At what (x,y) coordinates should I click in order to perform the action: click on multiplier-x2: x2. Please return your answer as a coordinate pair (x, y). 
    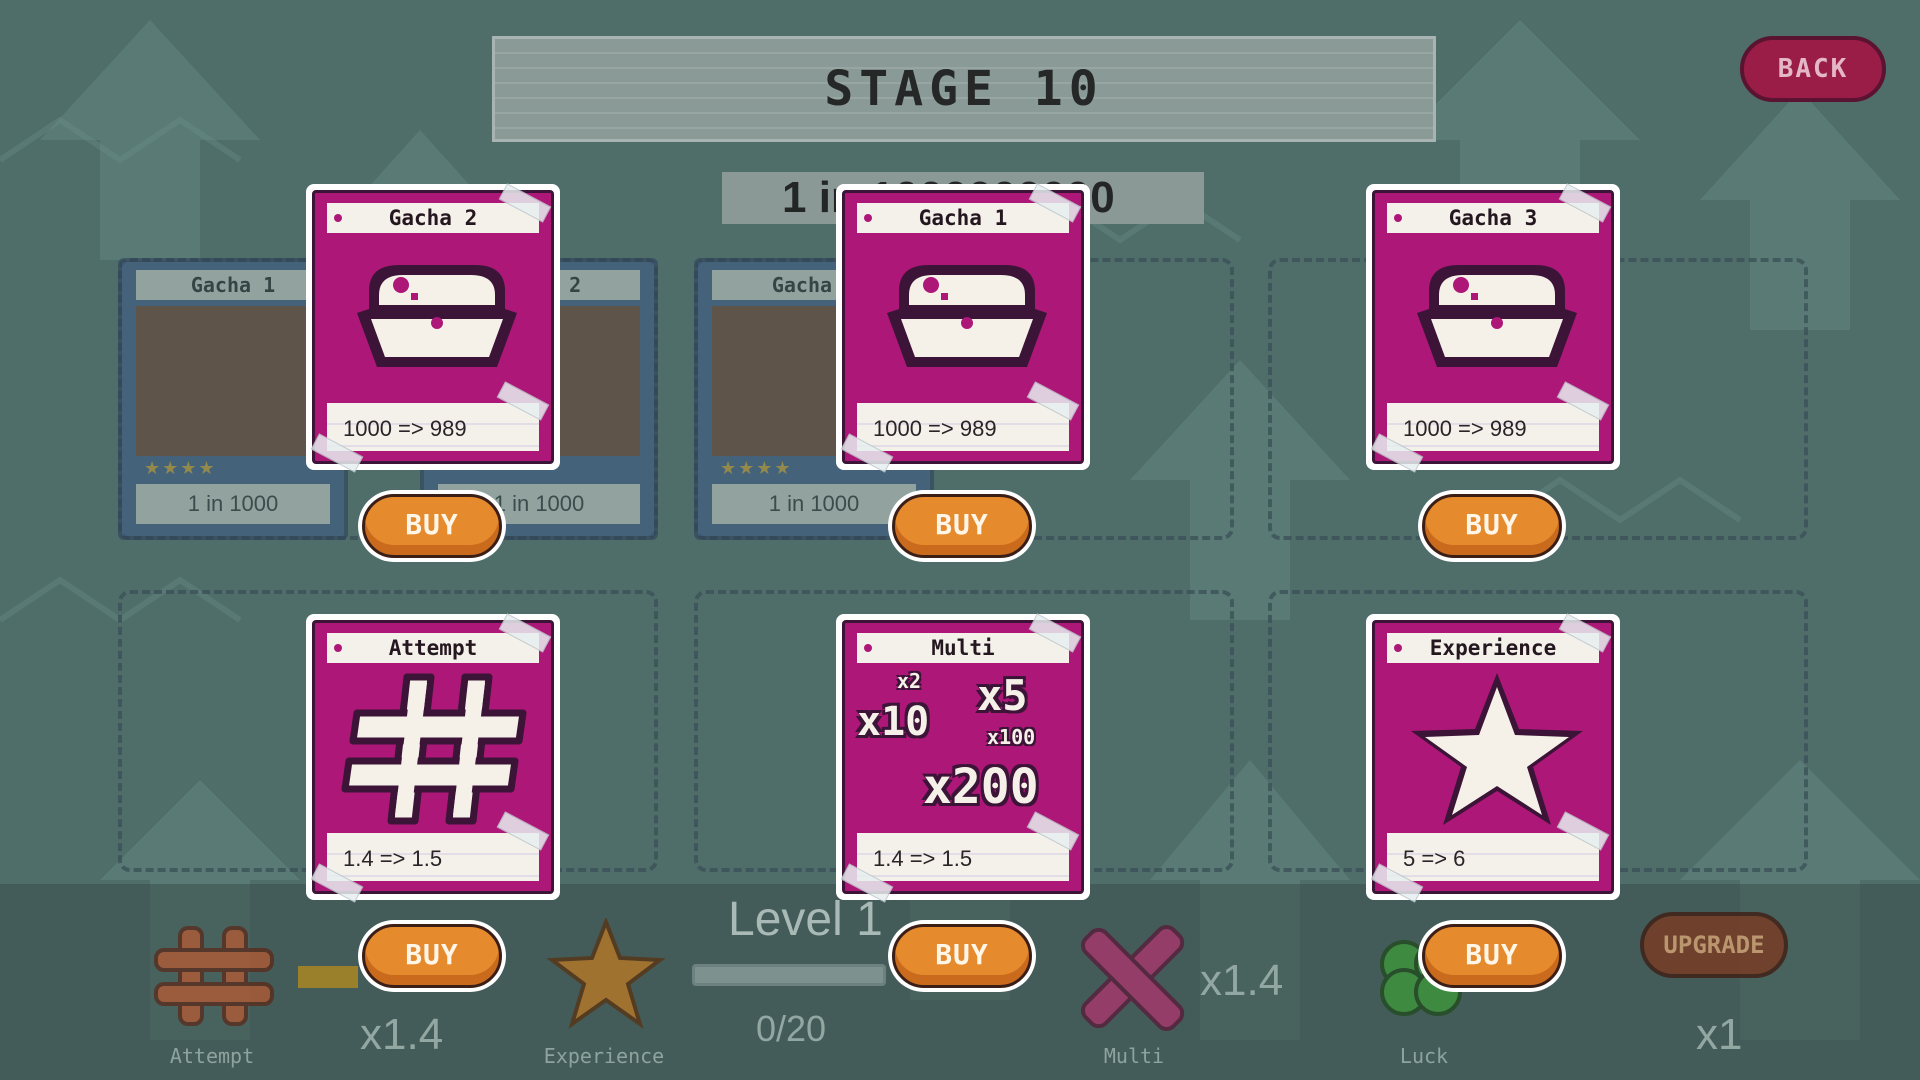
    Looking at the image, I should click on (909, 681).